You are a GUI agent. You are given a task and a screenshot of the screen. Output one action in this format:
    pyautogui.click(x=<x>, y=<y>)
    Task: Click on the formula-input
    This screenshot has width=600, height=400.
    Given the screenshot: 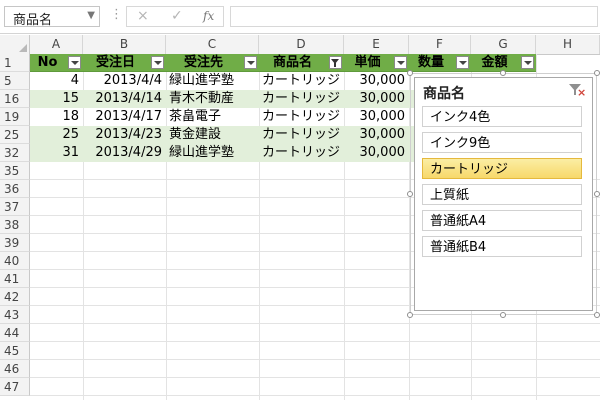 What is the action you would take?
    pyautogui.click(x=414, y=16)
    